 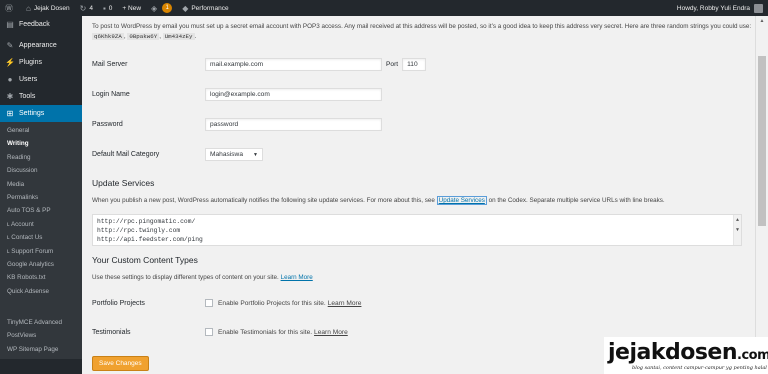 I want to click on notification-badge: 1, so click(x=167, y=8).